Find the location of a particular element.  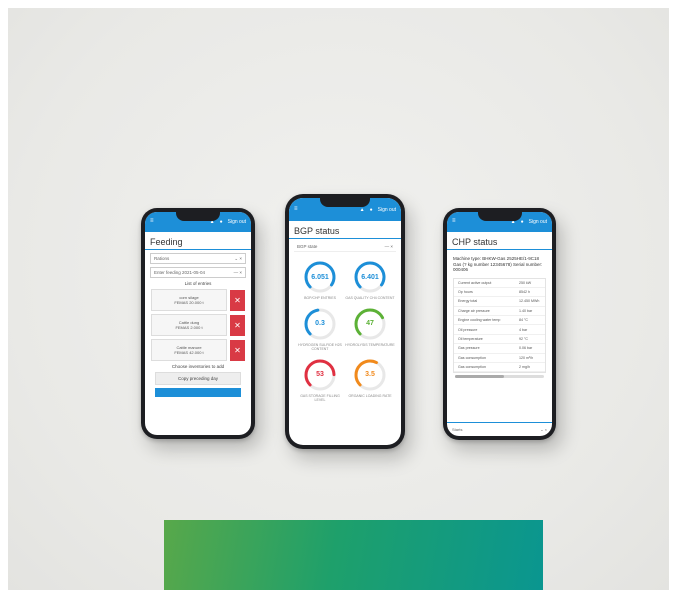

gauge-card: 0.3 HYDROGEN SULFIDE H2S CONTENT is located at coordinates (320, 329).